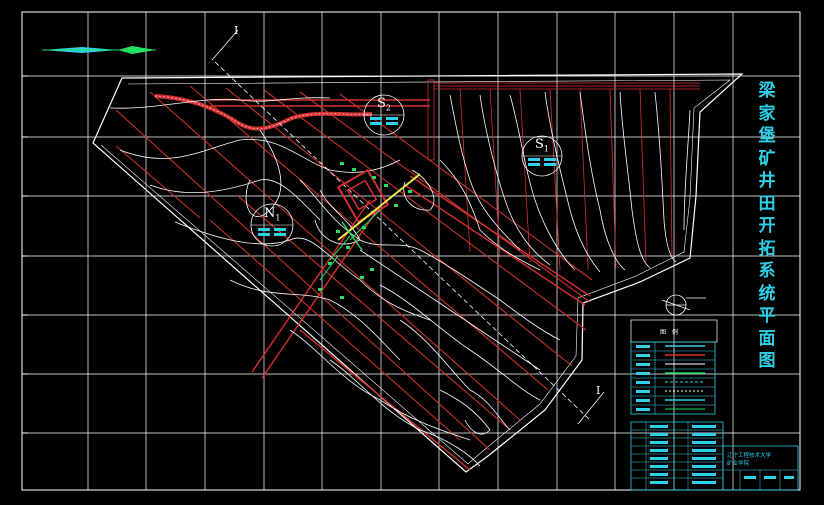 This screenshot has height=505, width=824. I want to click on section-marker-bottom: I, so click(598, 390).